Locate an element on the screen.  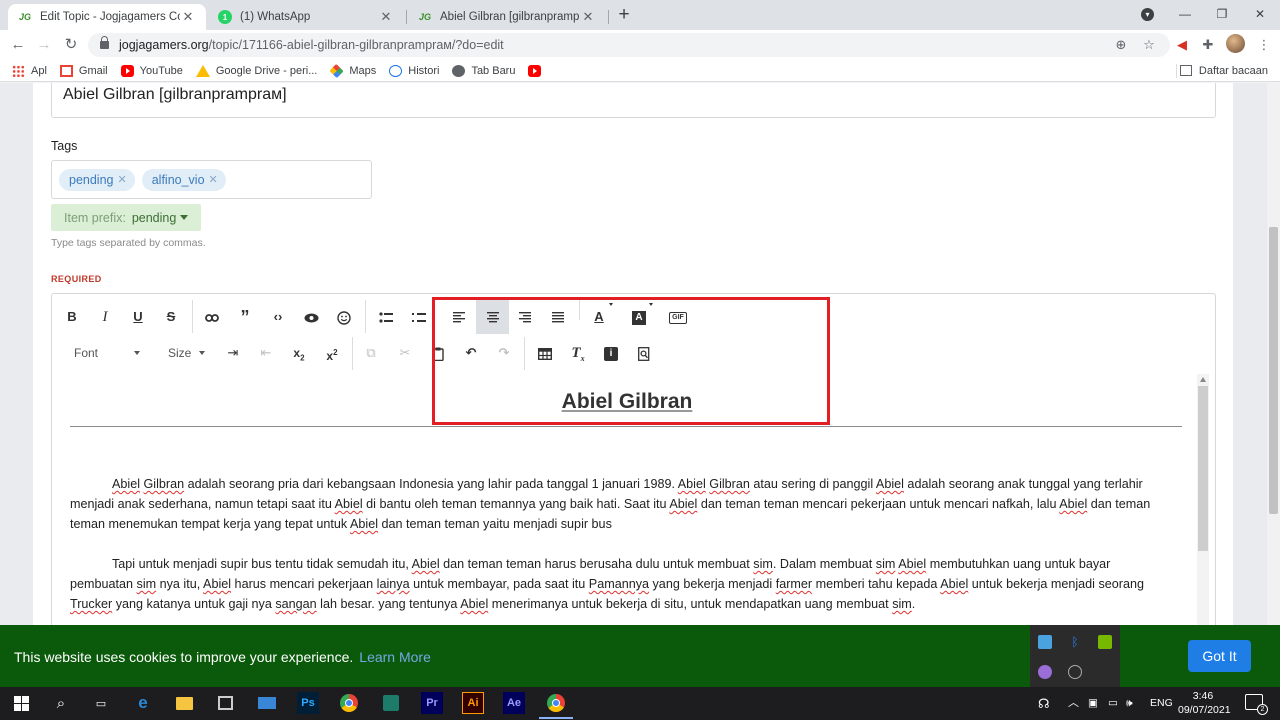
nvidia-icon is located at coordinates (1105, 642).